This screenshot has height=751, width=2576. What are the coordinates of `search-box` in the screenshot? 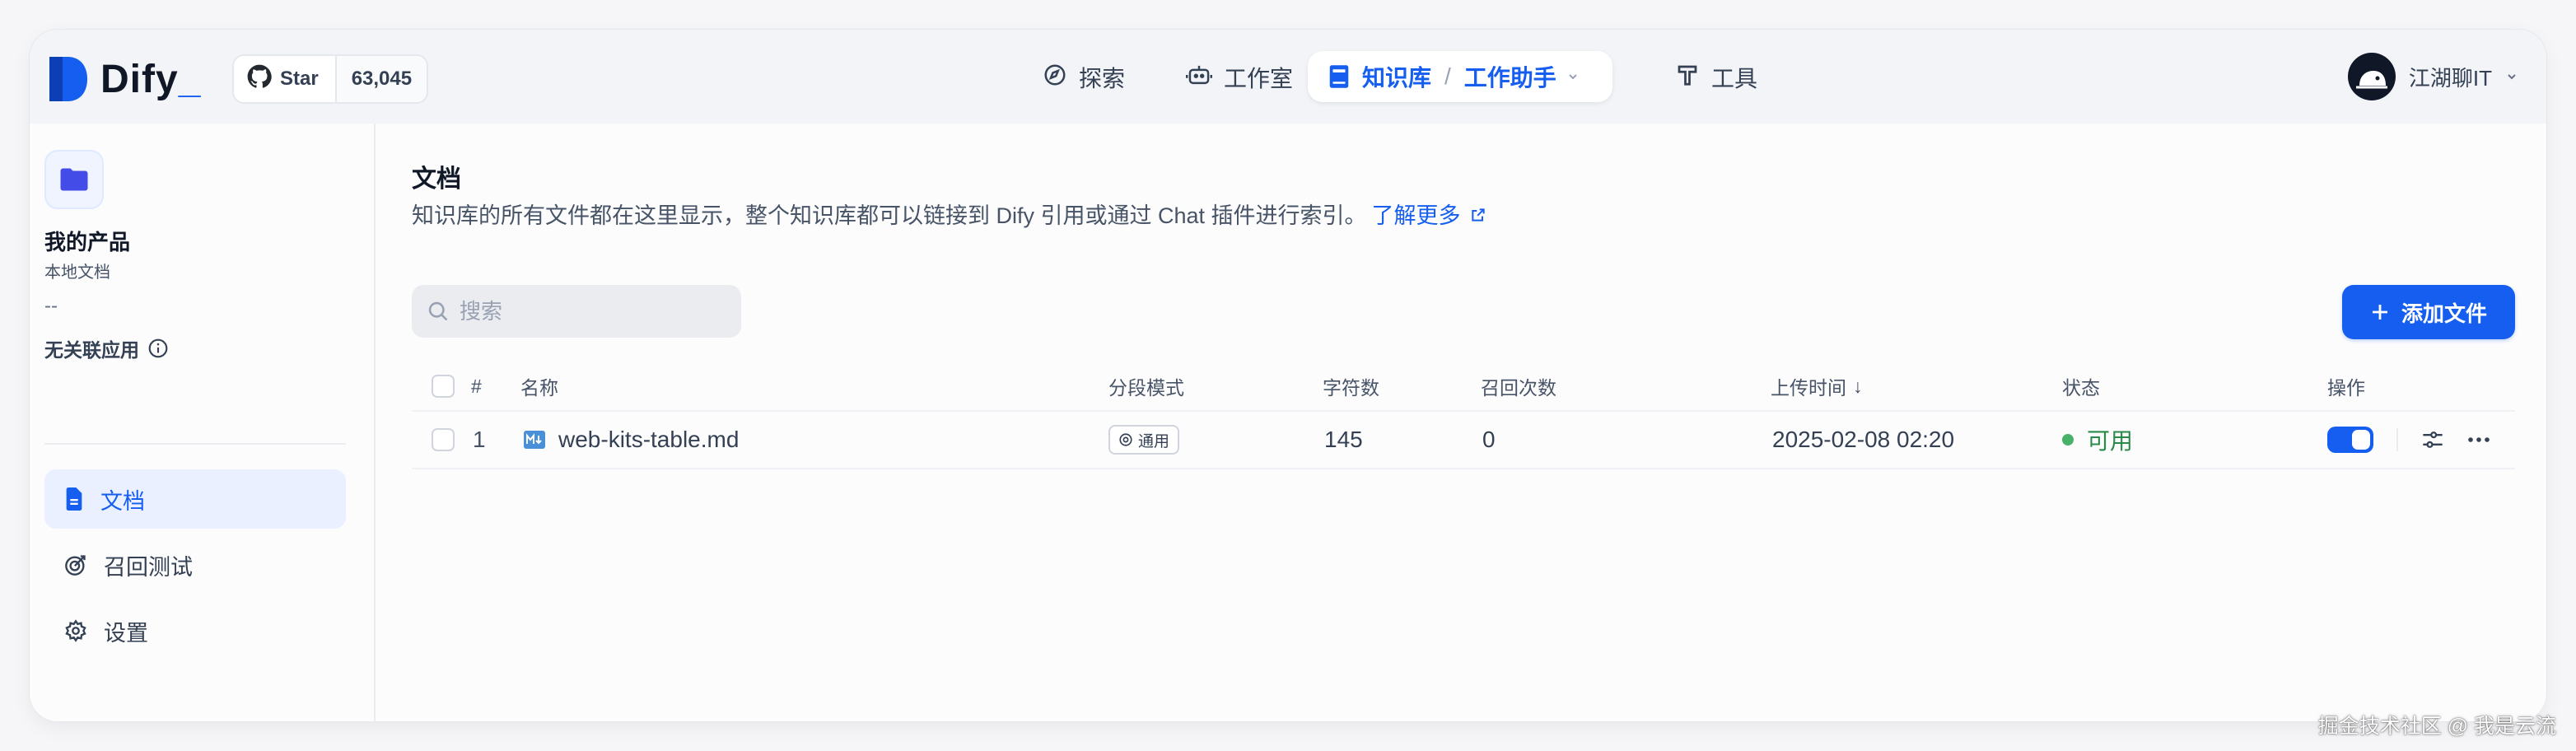 It's located at (576, 311).